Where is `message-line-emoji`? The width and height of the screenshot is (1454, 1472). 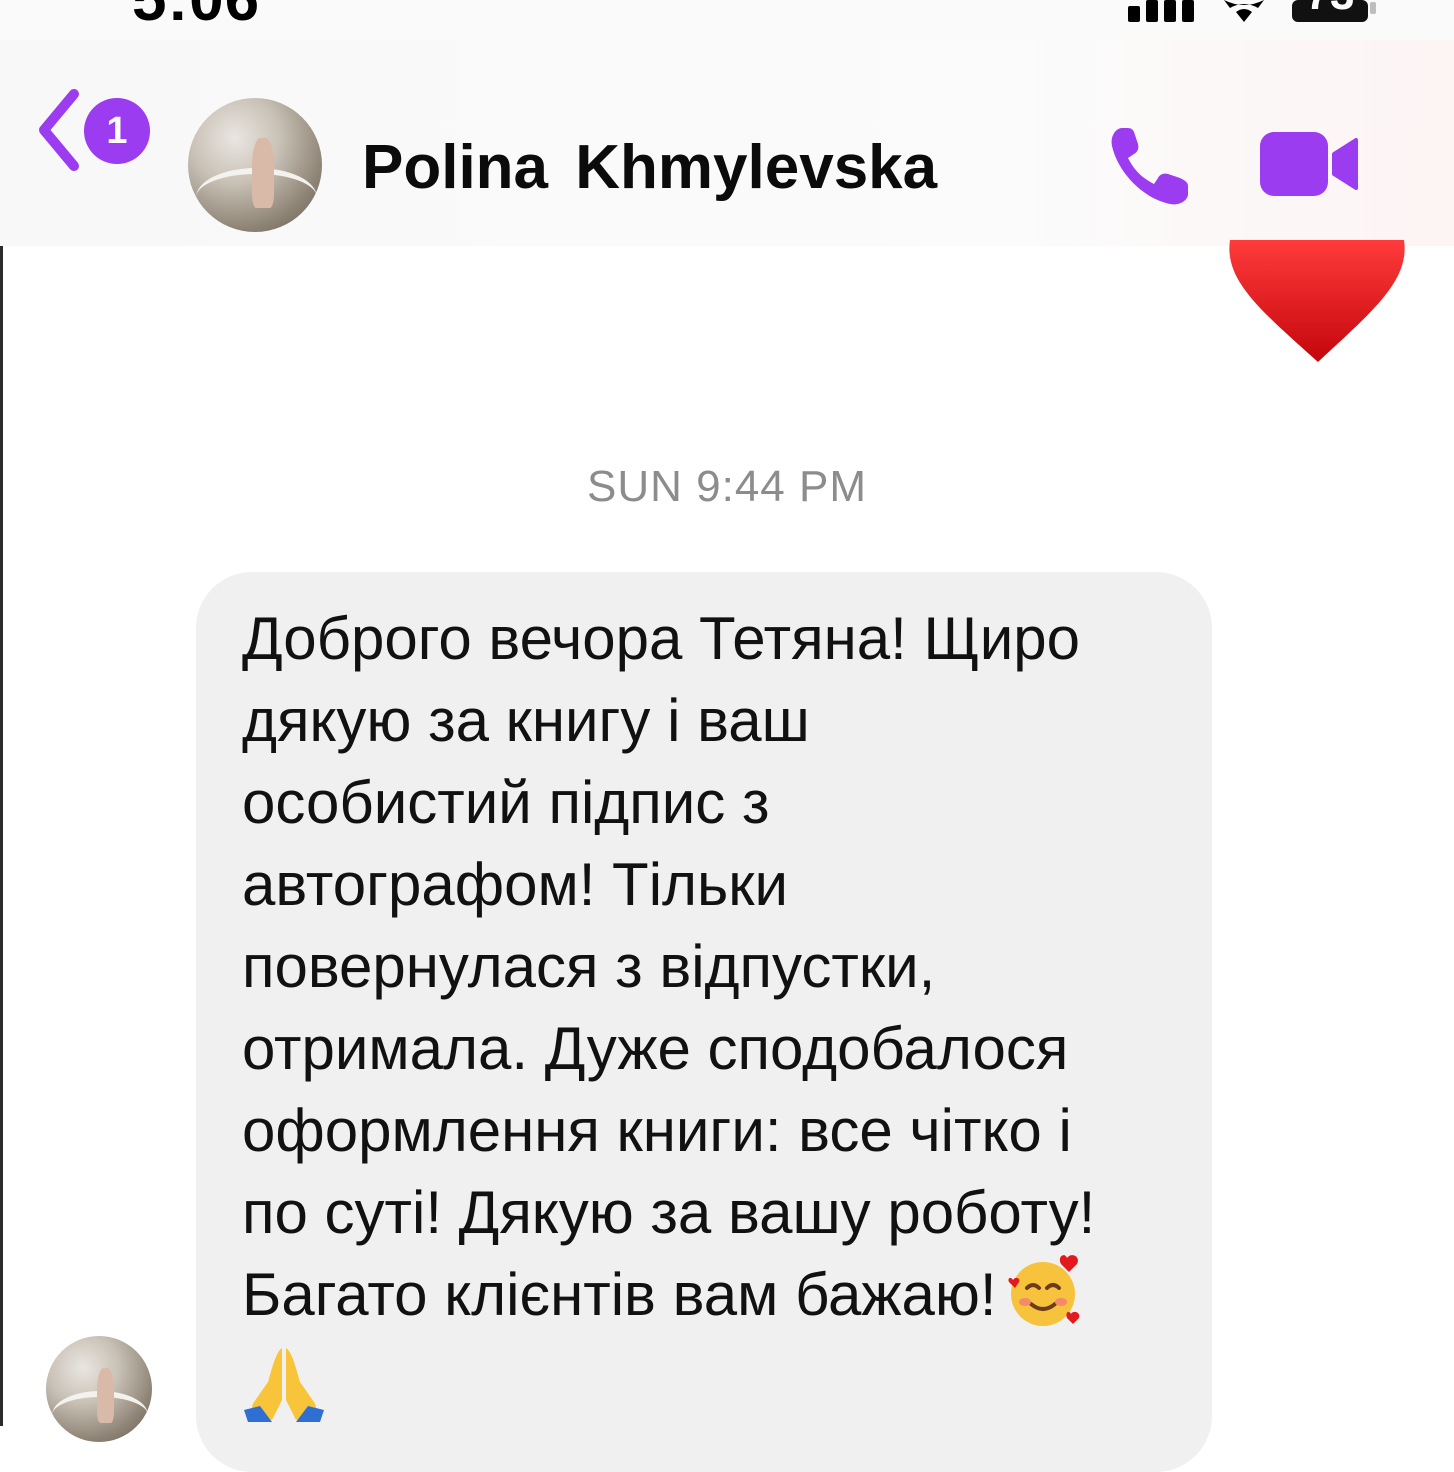
message-line-emoji is located at coordinates (722, 1380).